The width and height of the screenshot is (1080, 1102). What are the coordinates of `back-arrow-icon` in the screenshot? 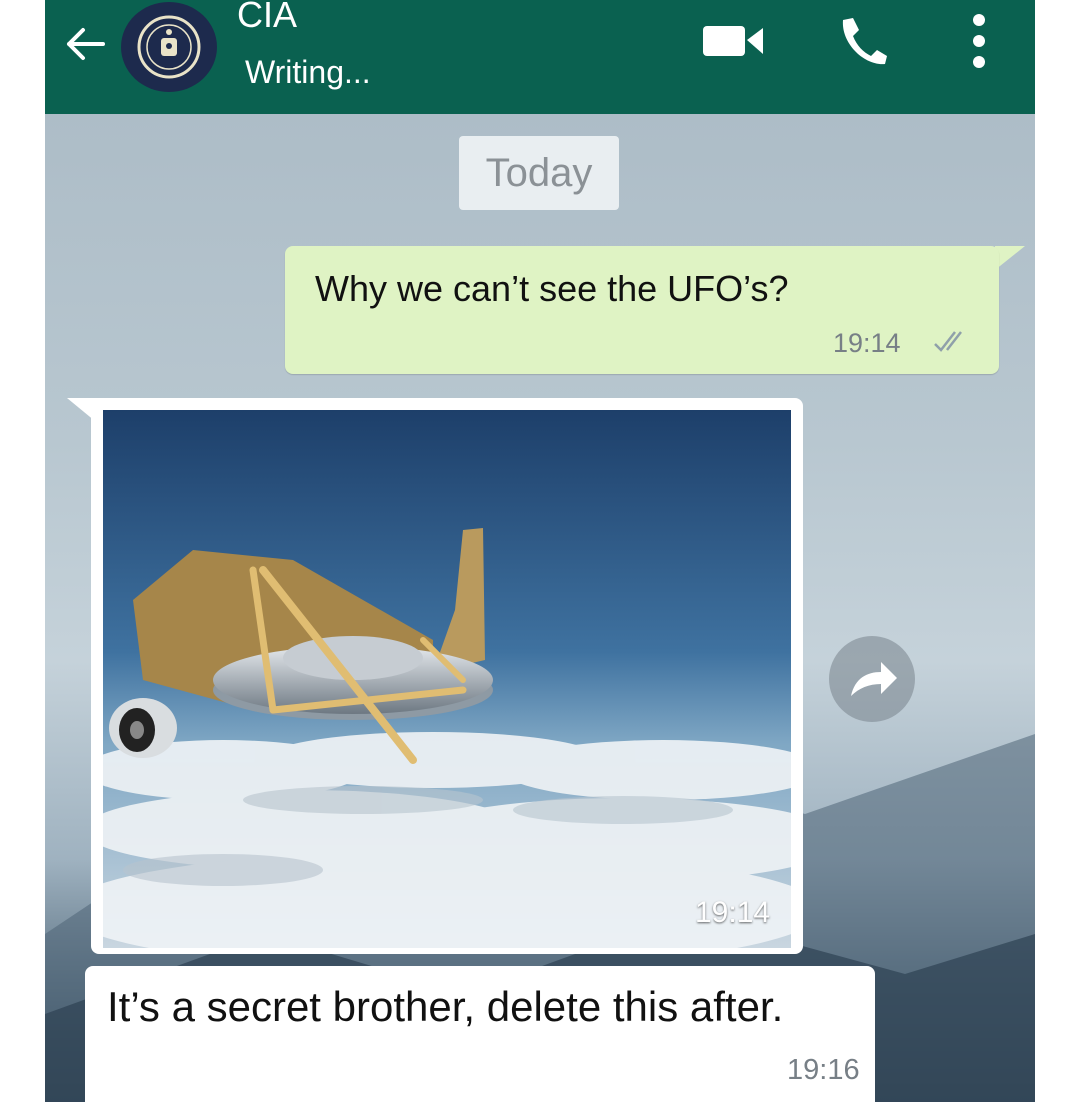 It's located at (85, 44).